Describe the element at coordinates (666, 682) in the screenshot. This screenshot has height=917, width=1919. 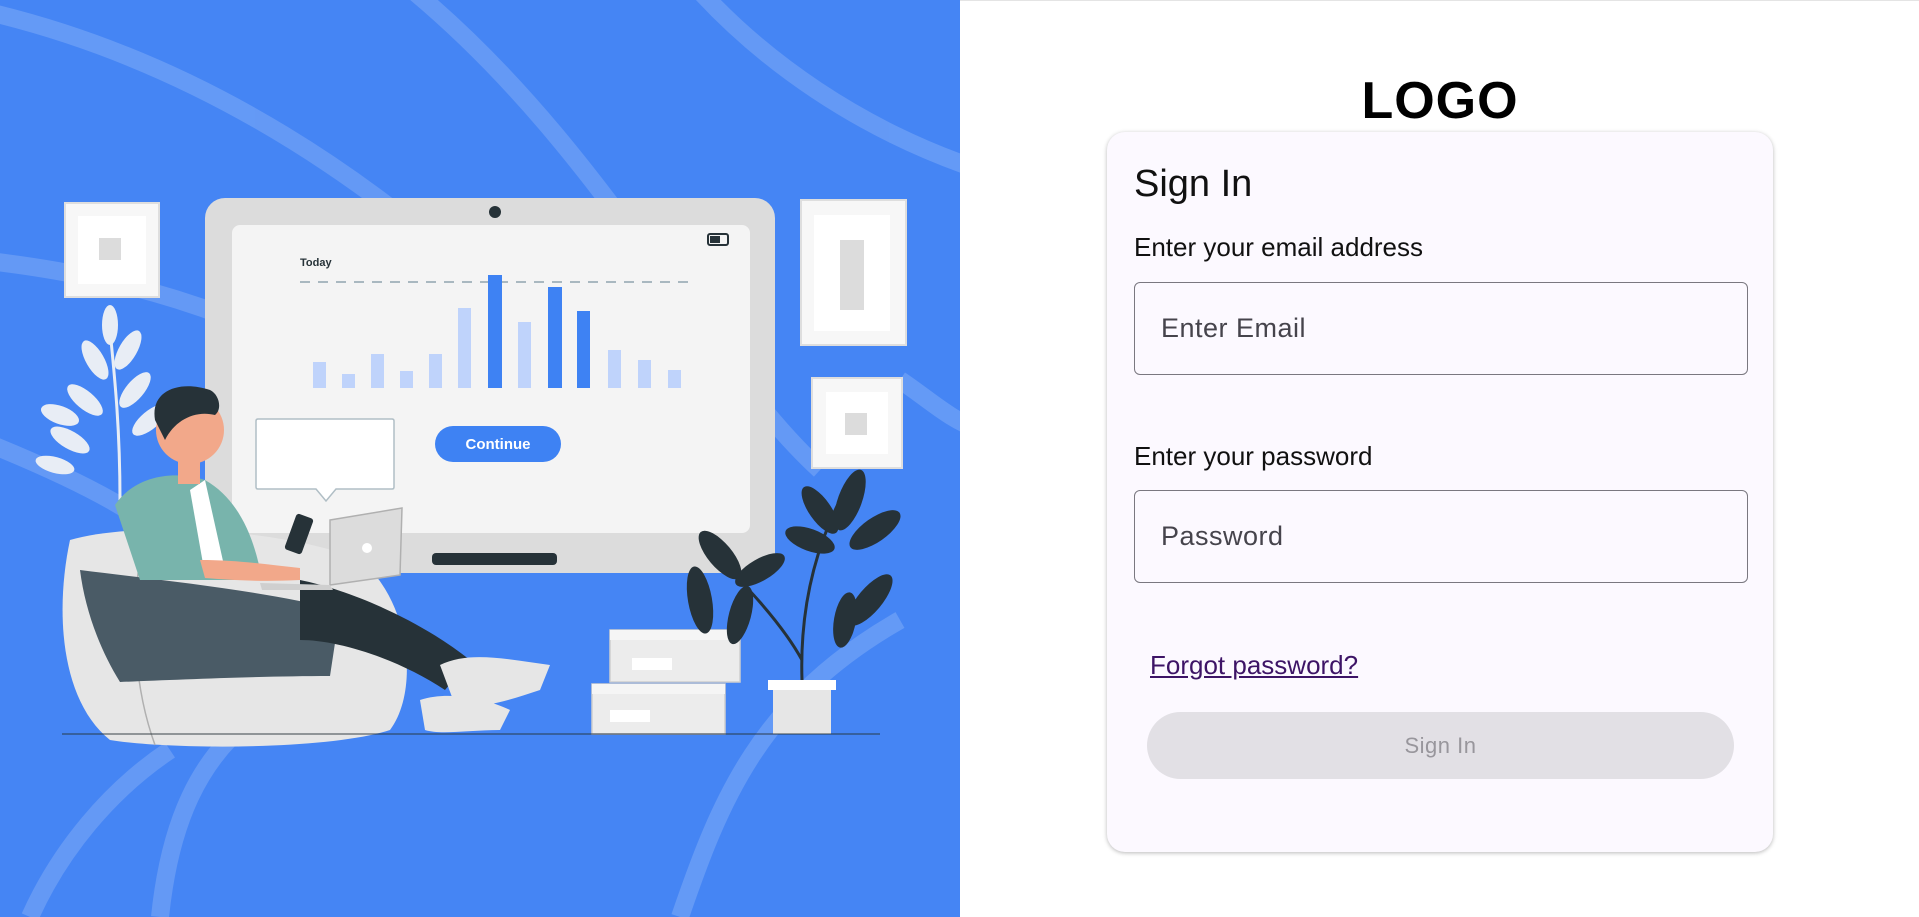
I see `storage-boxes` at that location.